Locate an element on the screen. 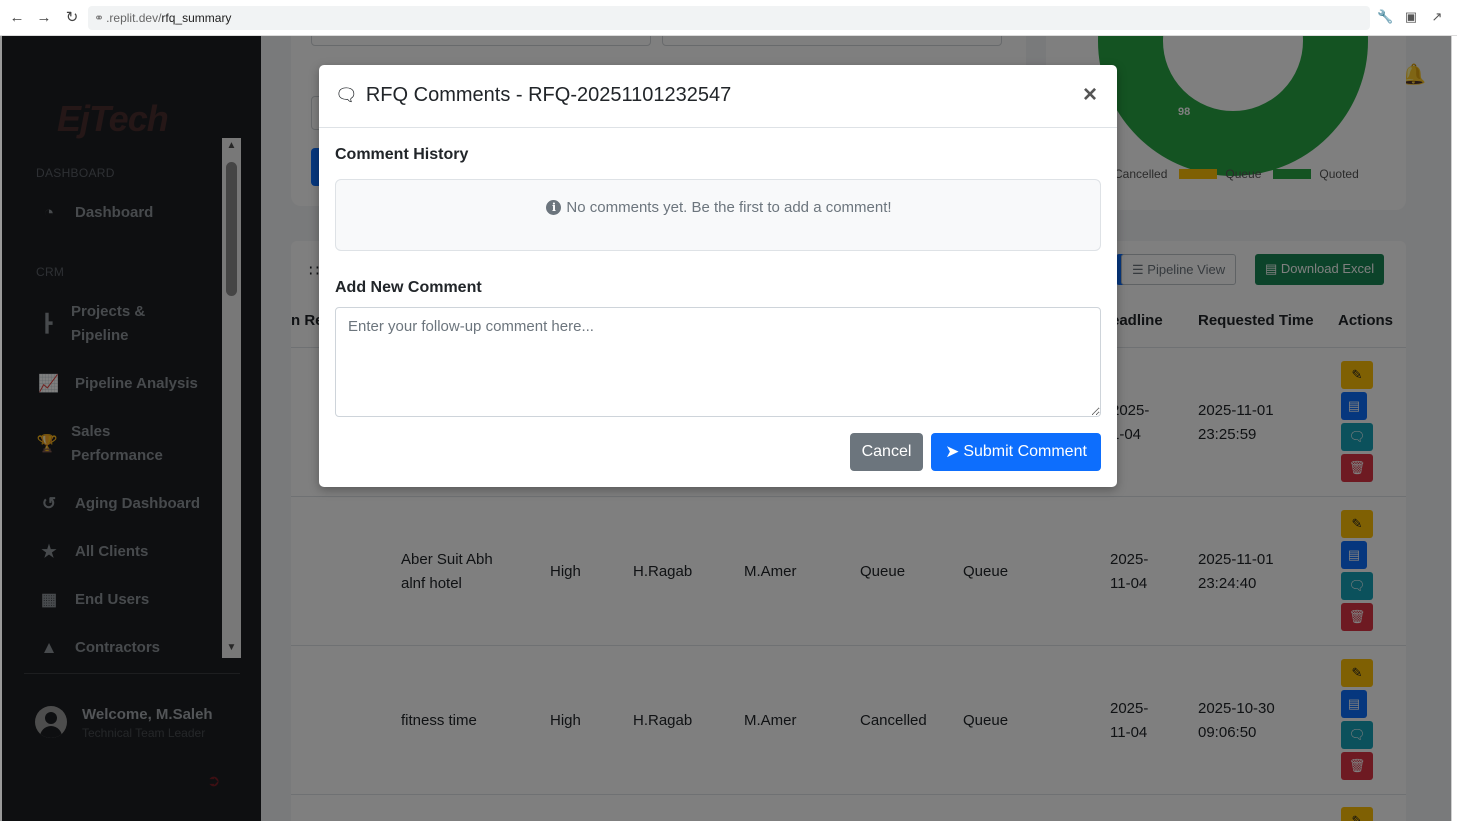  link-icon: ⚭ is located at coordinates (99, 18).